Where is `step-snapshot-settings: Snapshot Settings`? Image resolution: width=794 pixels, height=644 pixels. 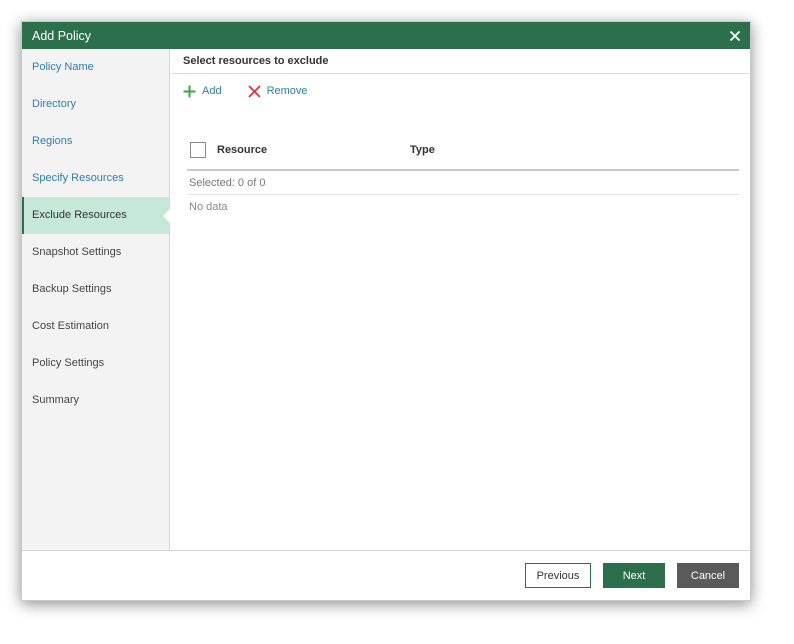
step-snapshot-settings: Snapshot Settings is located at coordinates (95, 252).